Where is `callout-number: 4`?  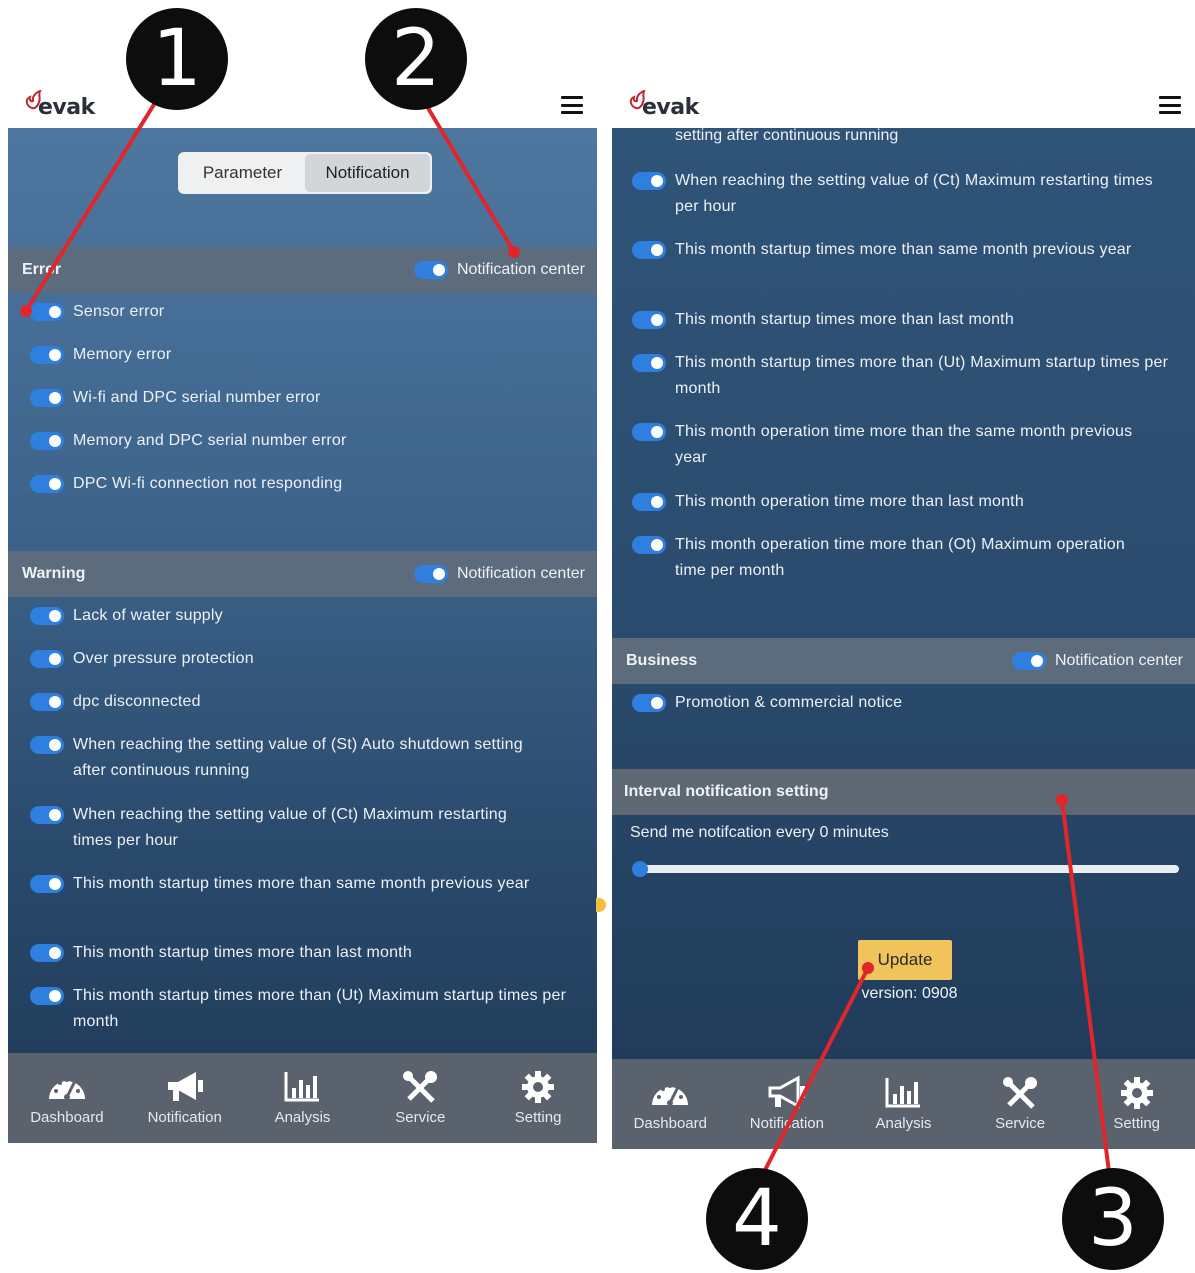
callout-number: 4 is located at coordinates (757, 1219).